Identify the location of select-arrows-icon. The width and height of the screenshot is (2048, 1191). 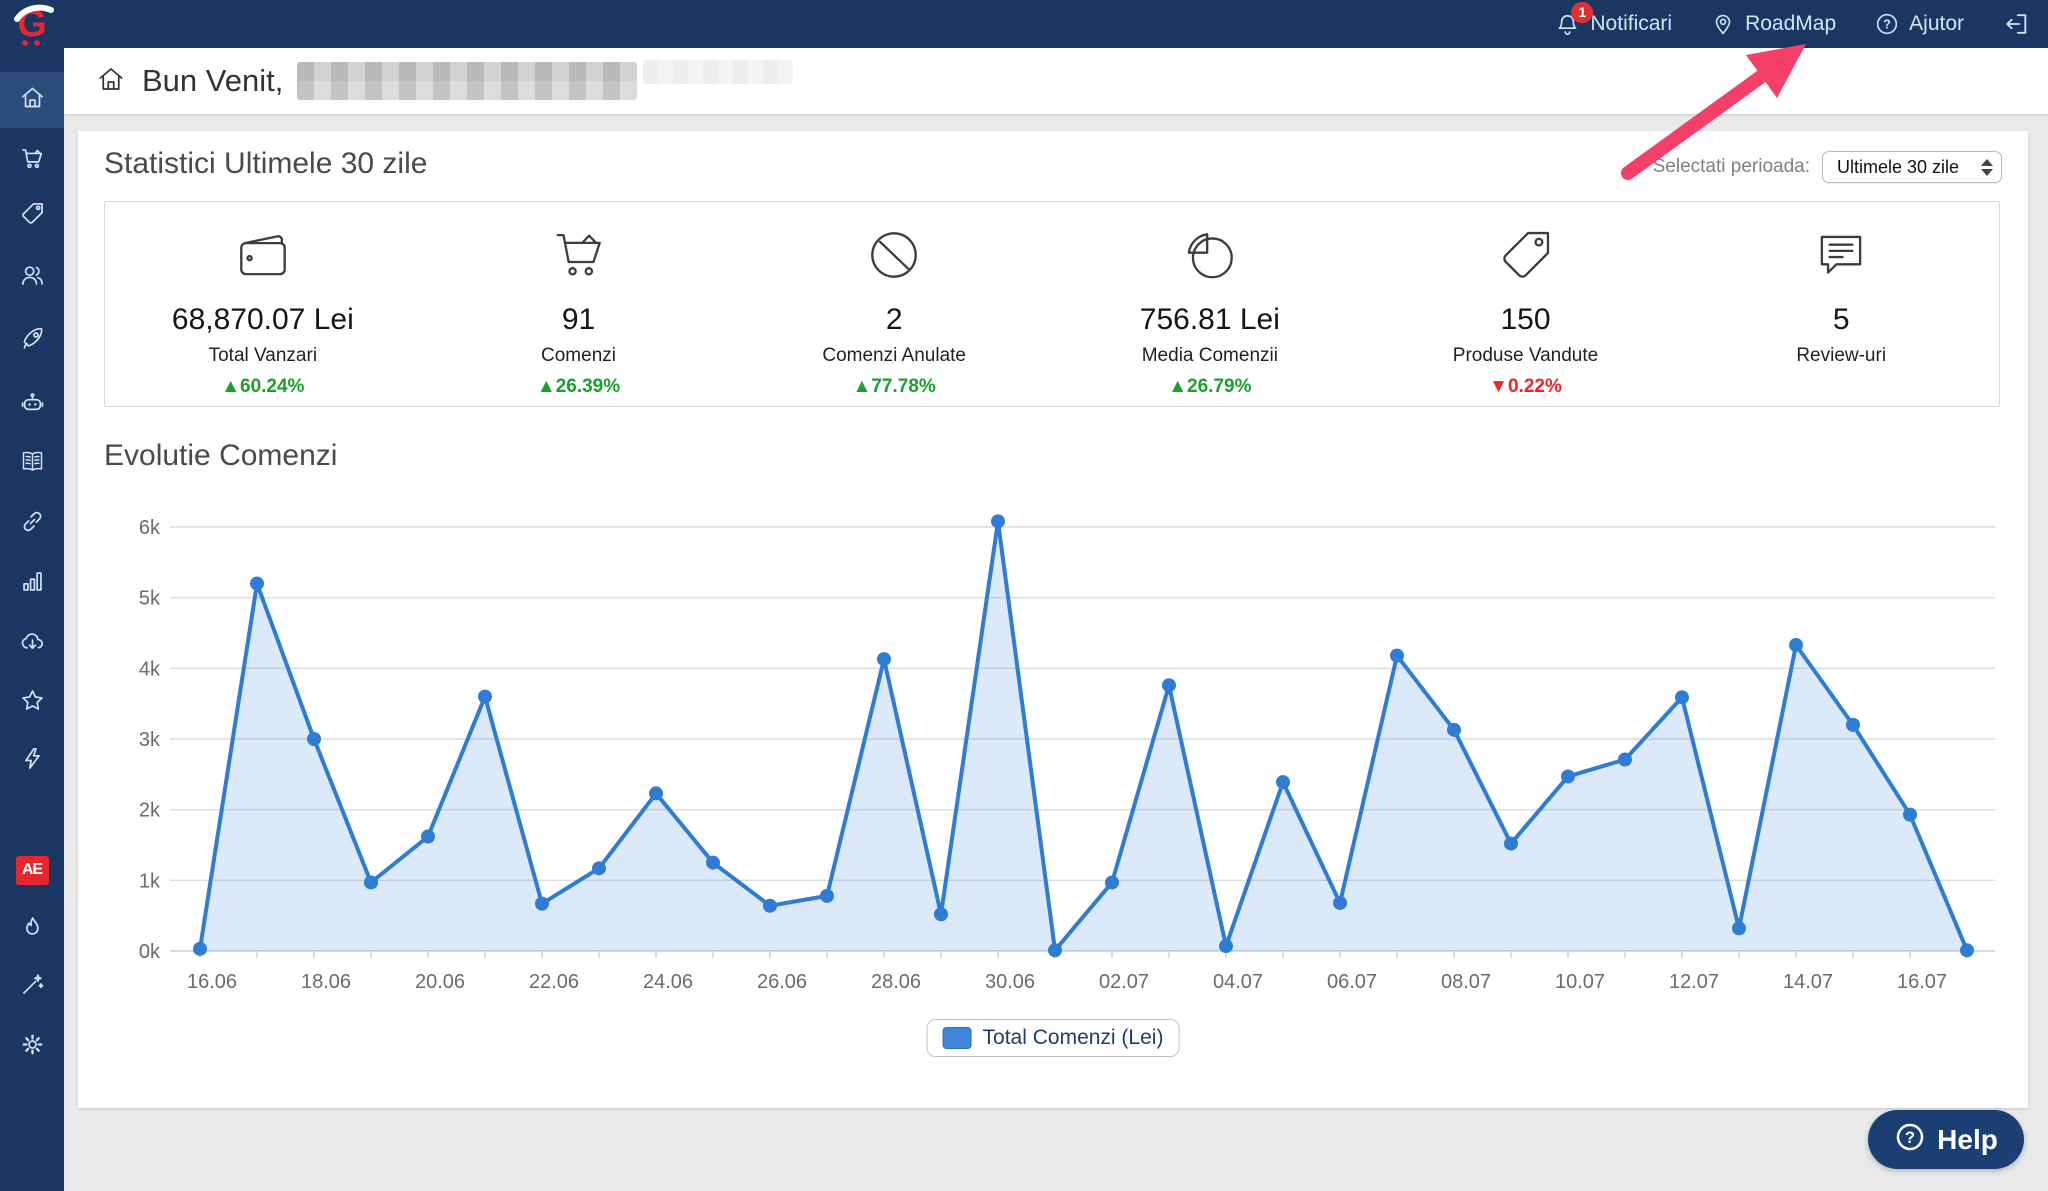
(1987, 167).